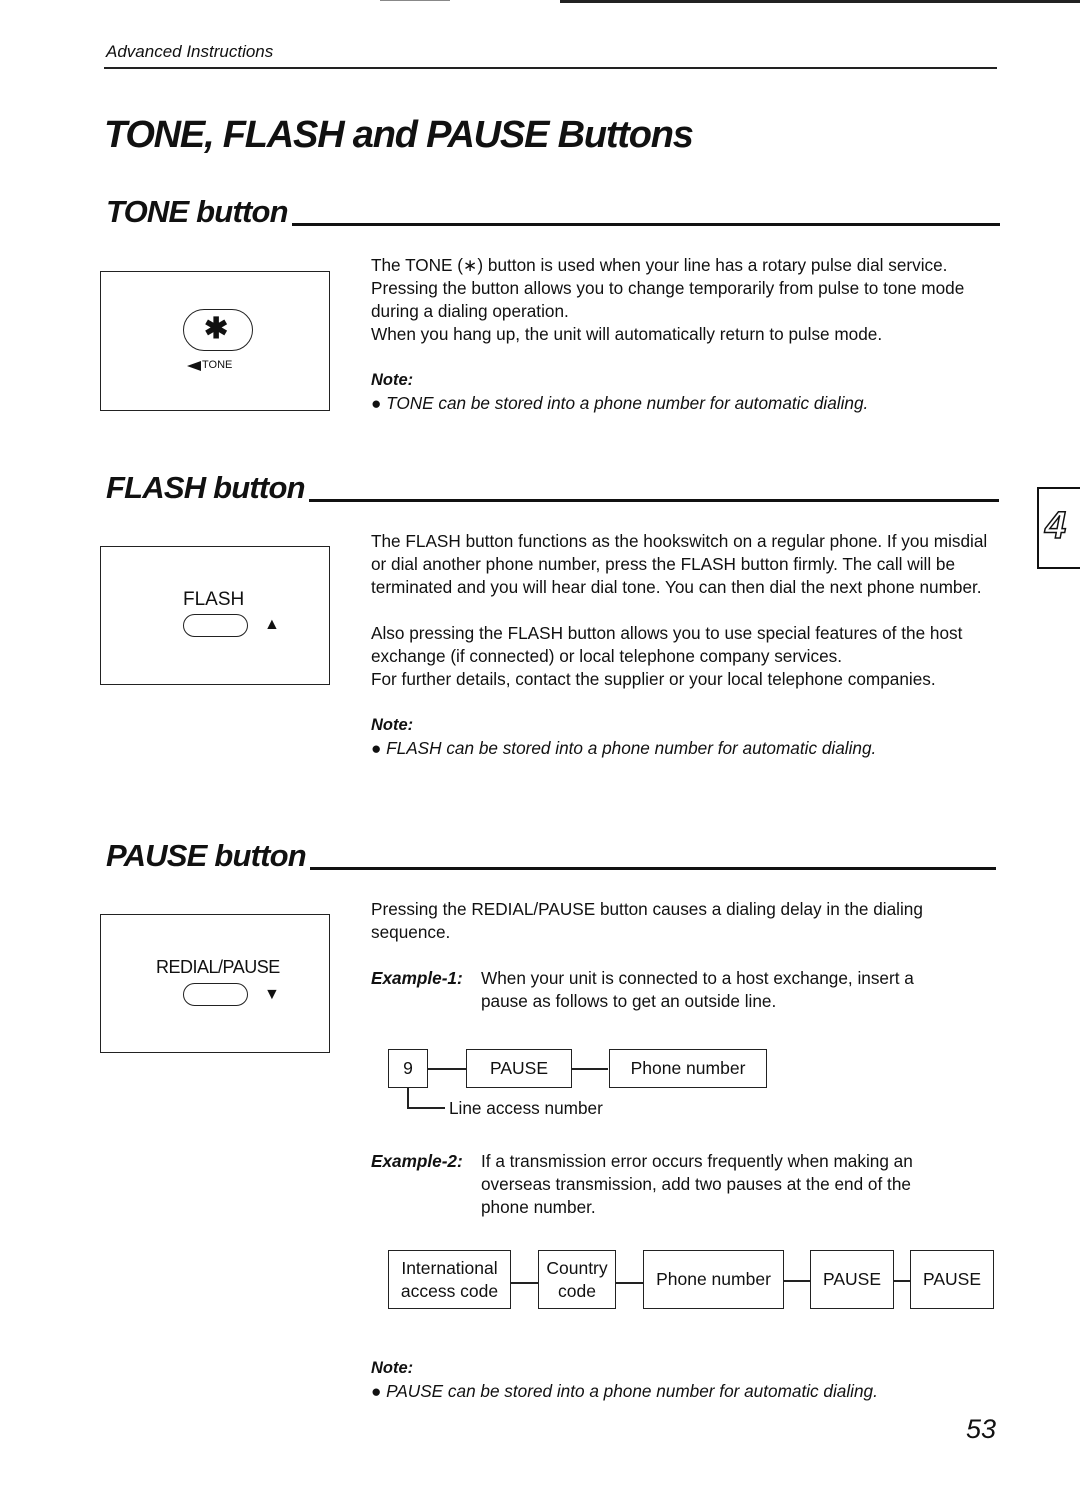 This screenshot has width=1080, height=1508. What do you see at coordinates (197, 211) in the screenshot?
I see `section-heading-text: TONE button` at bounding box center [197, 211].